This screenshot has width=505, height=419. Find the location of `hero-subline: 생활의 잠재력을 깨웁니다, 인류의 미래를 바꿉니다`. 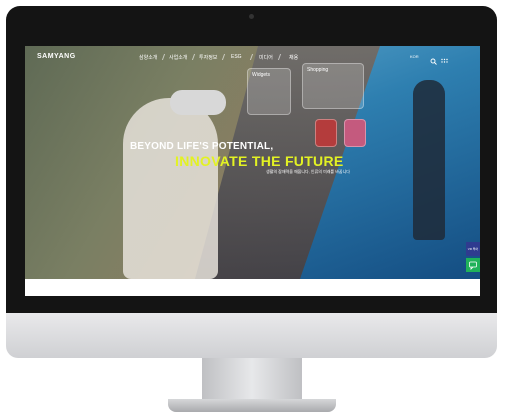

hero-subline: 생활의 잠재력을 깨웁니다, 인류의 미래를 바꿉니다 is located at coordinates (308, 171).